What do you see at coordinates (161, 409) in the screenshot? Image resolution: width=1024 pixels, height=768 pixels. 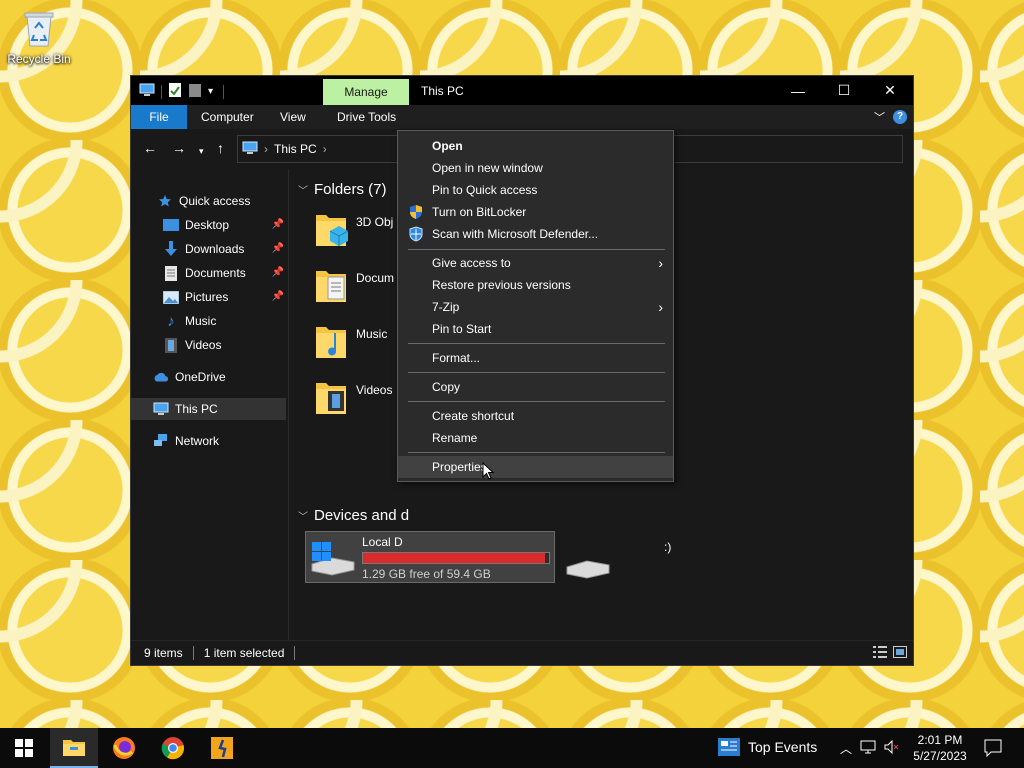 I see `computer-icon` at bounding box center [161, 409].